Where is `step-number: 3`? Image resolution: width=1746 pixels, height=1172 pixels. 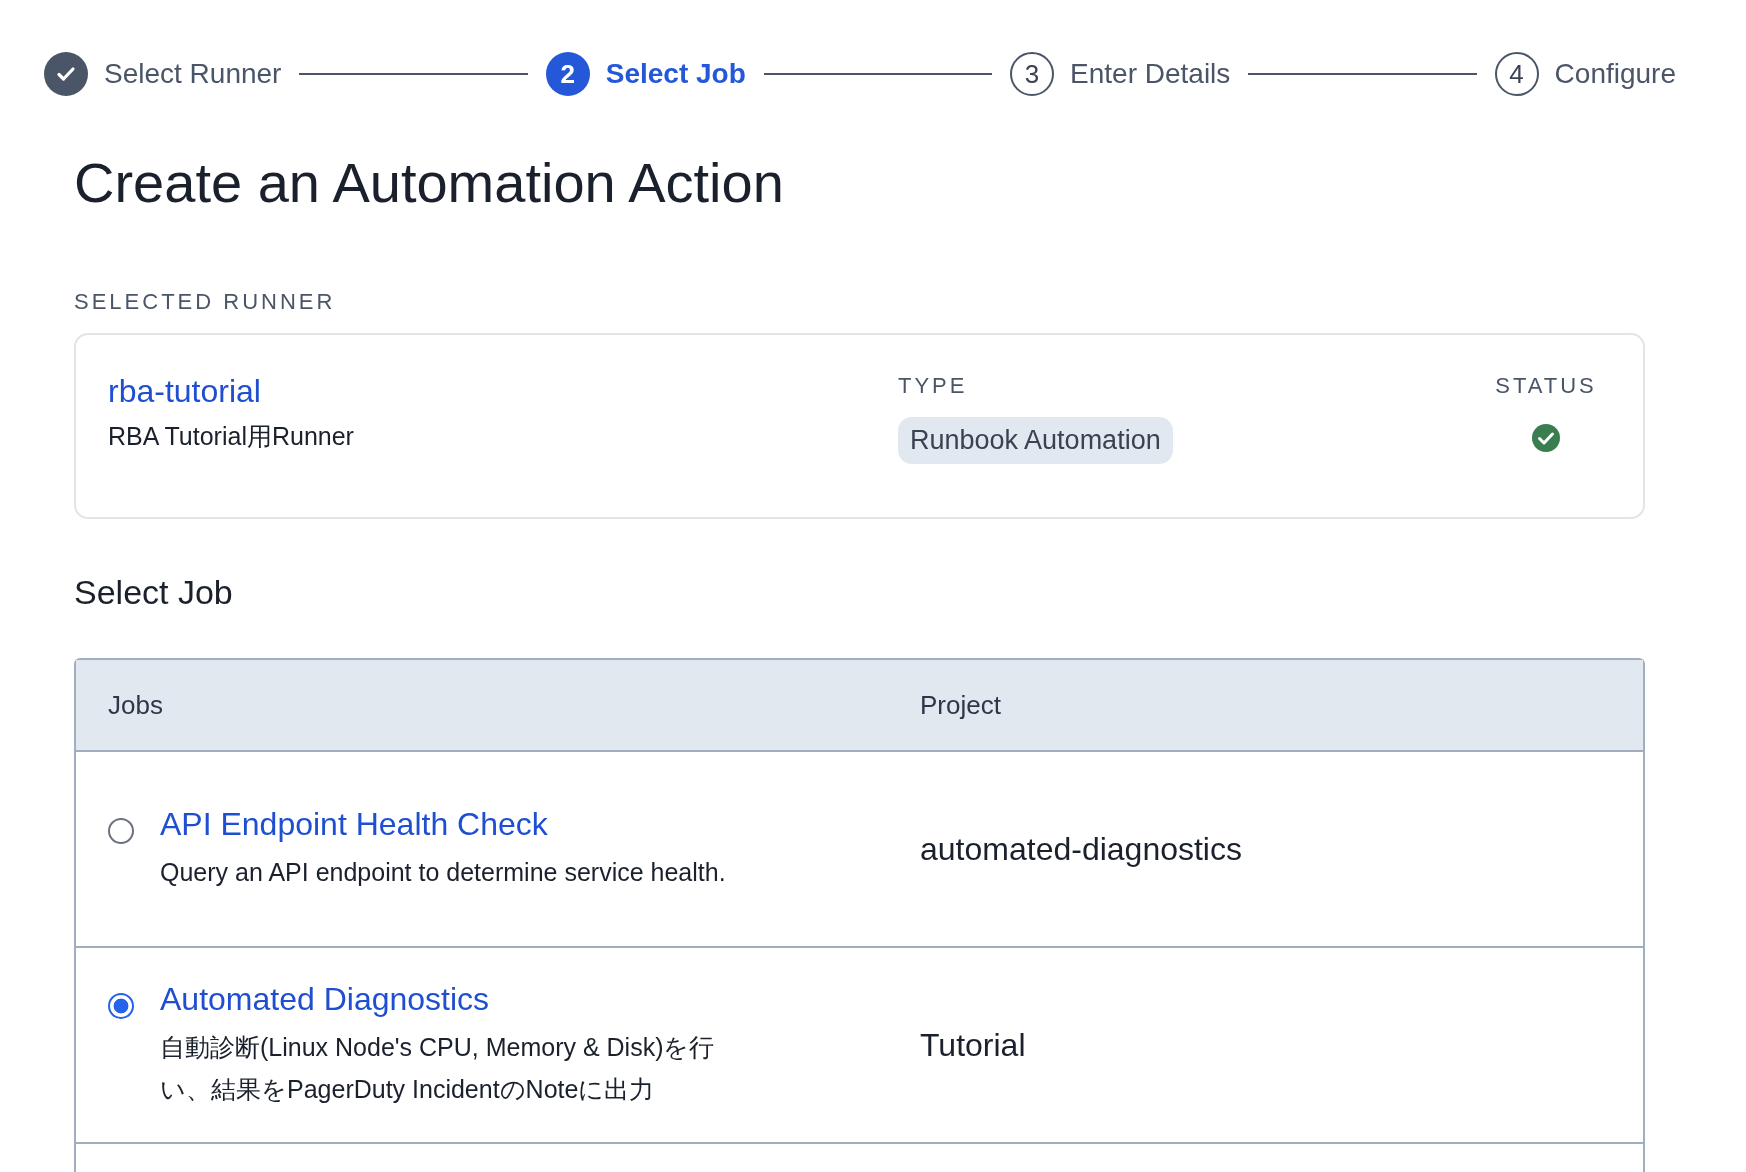
step-number: 3 is located at coordinates (1032, 74).